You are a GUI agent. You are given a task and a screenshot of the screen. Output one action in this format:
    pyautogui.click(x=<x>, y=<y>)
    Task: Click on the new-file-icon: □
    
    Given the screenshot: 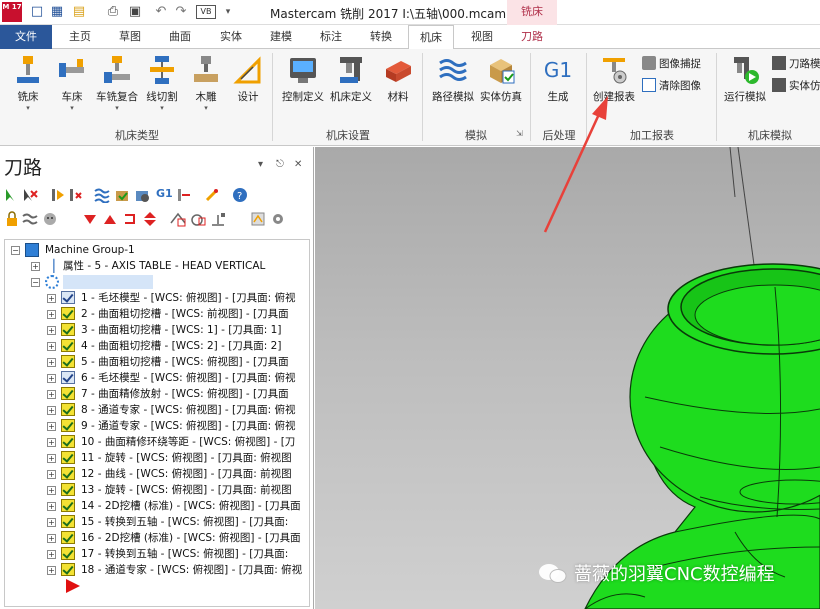 What is the action you would take?
    pyautogui.click(x=37, y=12)
    